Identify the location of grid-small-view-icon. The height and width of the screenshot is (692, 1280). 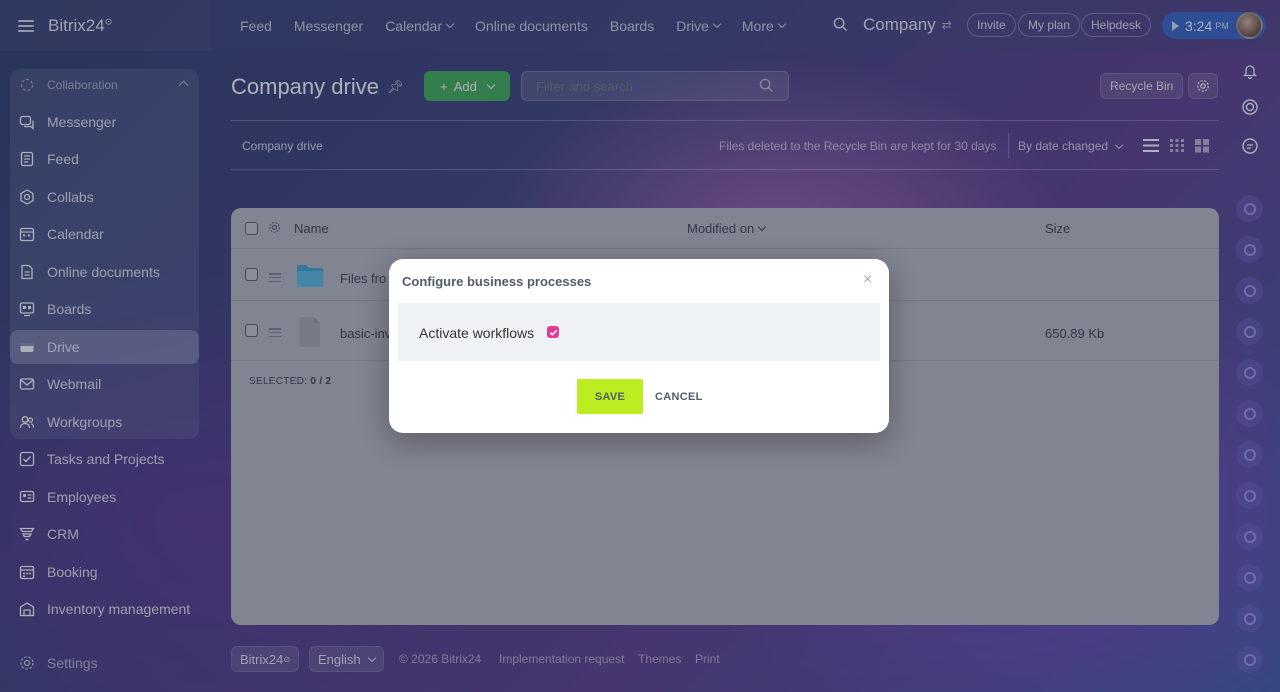
(1177, 145).